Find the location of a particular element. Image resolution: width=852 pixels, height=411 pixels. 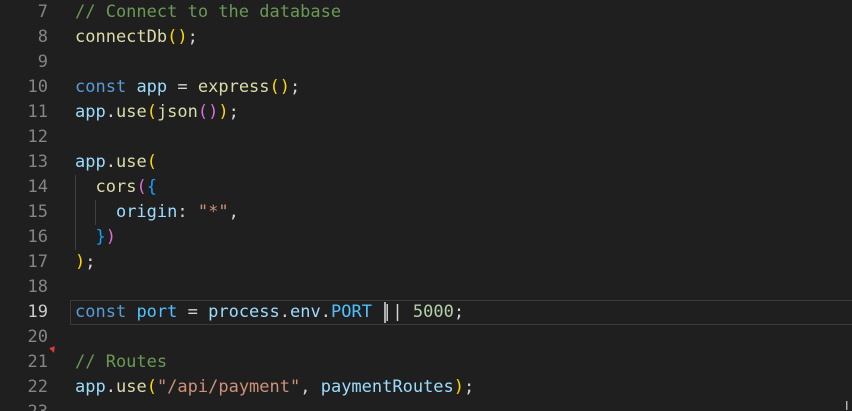

current-line-highlight is located at coordinates (461, 312).